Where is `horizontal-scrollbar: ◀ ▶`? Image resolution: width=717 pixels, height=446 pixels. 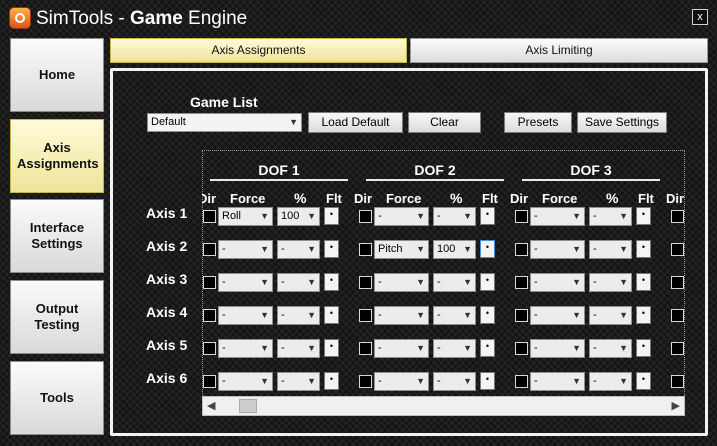 horizontal-scrollbar: ◀ ▶ is located at coordinates (443, 406).